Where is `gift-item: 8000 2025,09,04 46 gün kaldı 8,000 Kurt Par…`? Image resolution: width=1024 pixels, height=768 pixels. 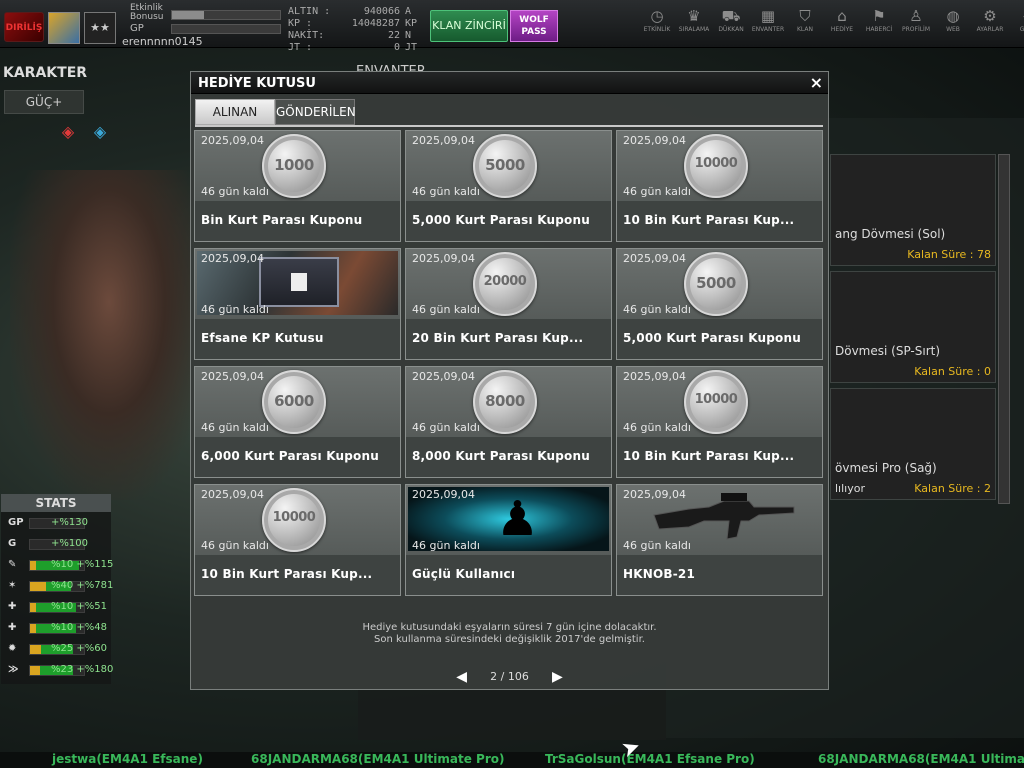
gift-item: 8000 2025,09,04 46 gün kaldı 8,000 Kurt Par… is located at coordinates (508, 422).